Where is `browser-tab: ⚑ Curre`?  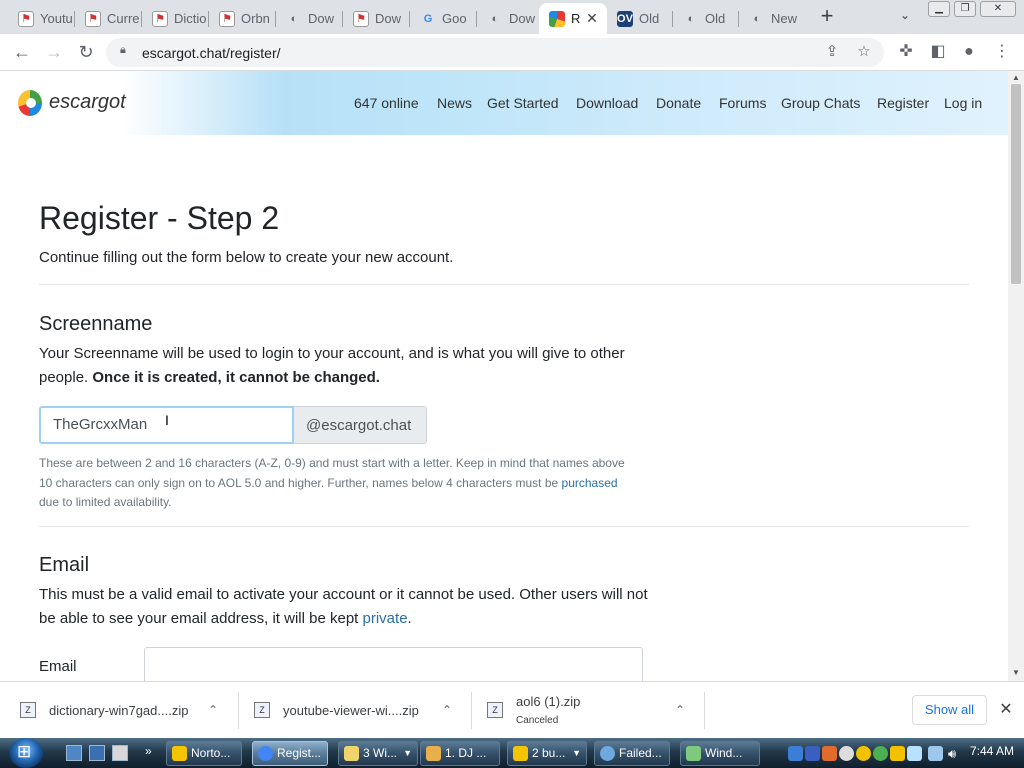
browser-tab: ⚑ Curre is located at coordinates (108, 18).